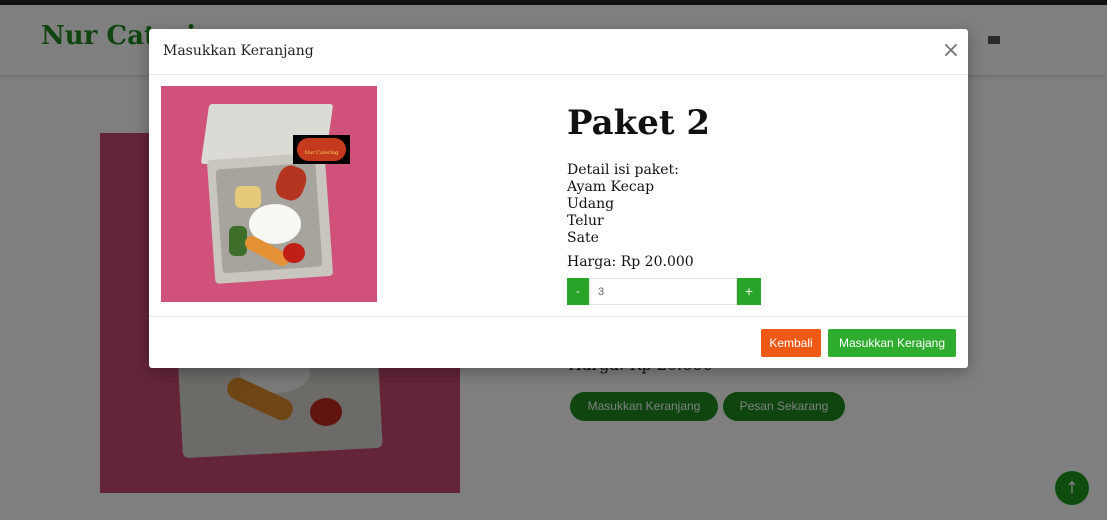 The height and width of the screenshot is (520, 1107). Describe the element at coordinates (269, 194) in the screenshot. I see `product-image: Nur Catering` at that location.